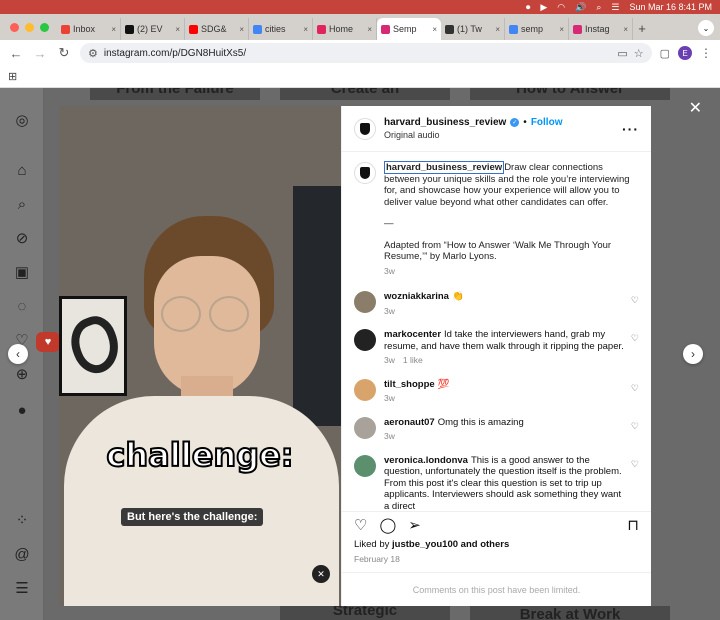 This screenshot has height=620, width=720. What do you see at coordinates (48, 342) in the screenshot?
I see `notification-badge-icon: ♥` at bounding box center [48, 342].